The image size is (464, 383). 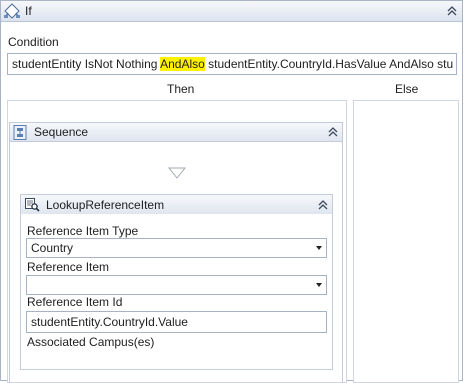 I want to click on sequence-icon, so click(x=20, y=132).